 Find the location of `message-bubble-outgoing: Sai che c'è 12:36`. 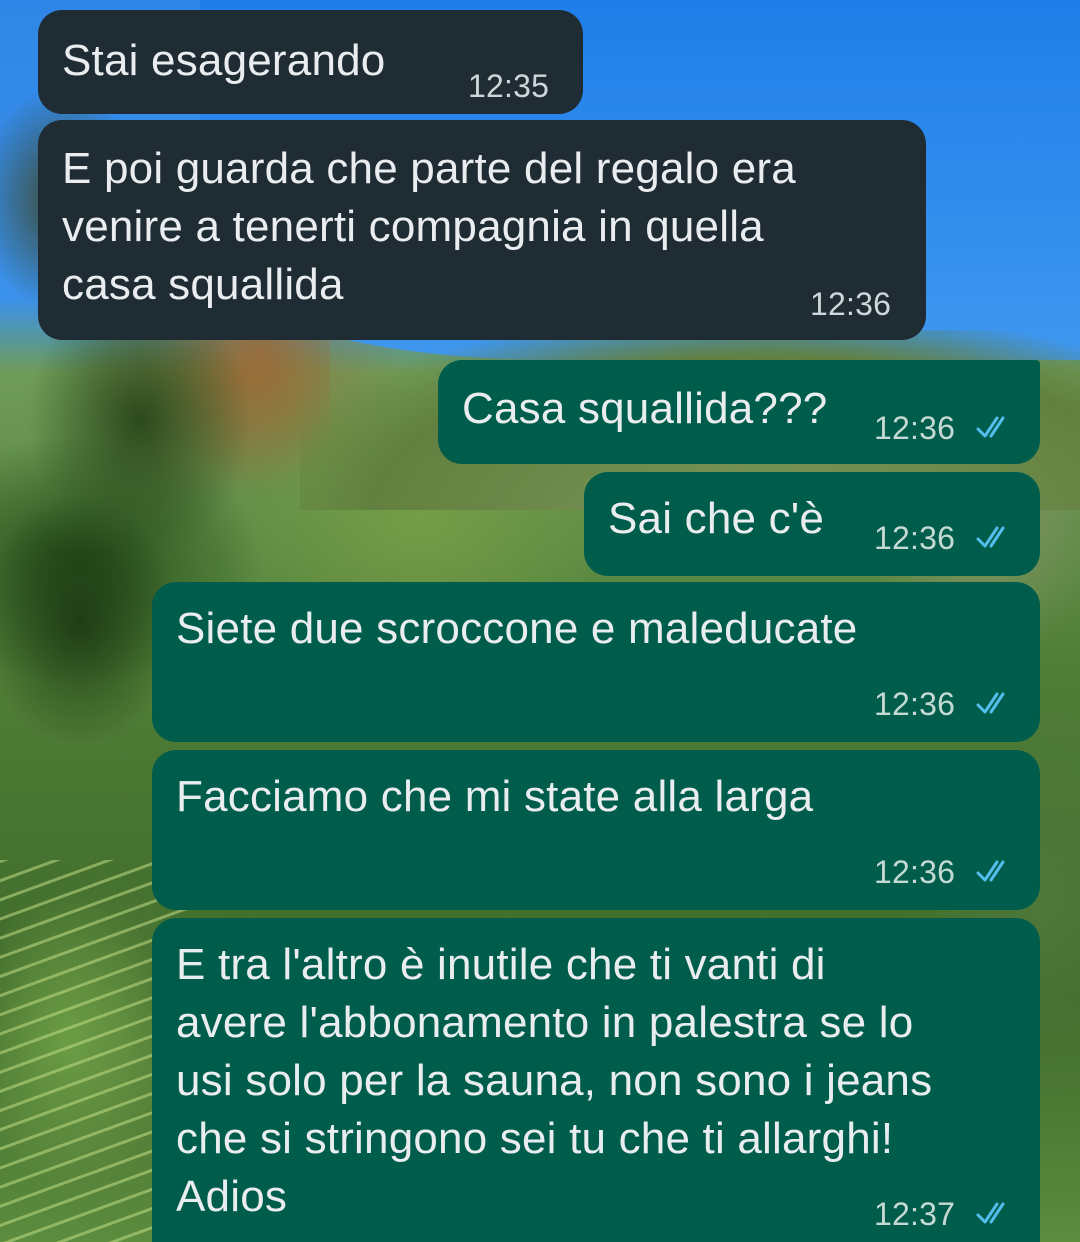

message-bubble-outgoing: Sai che c'è 12:36 is located at coordinates (812, 524).